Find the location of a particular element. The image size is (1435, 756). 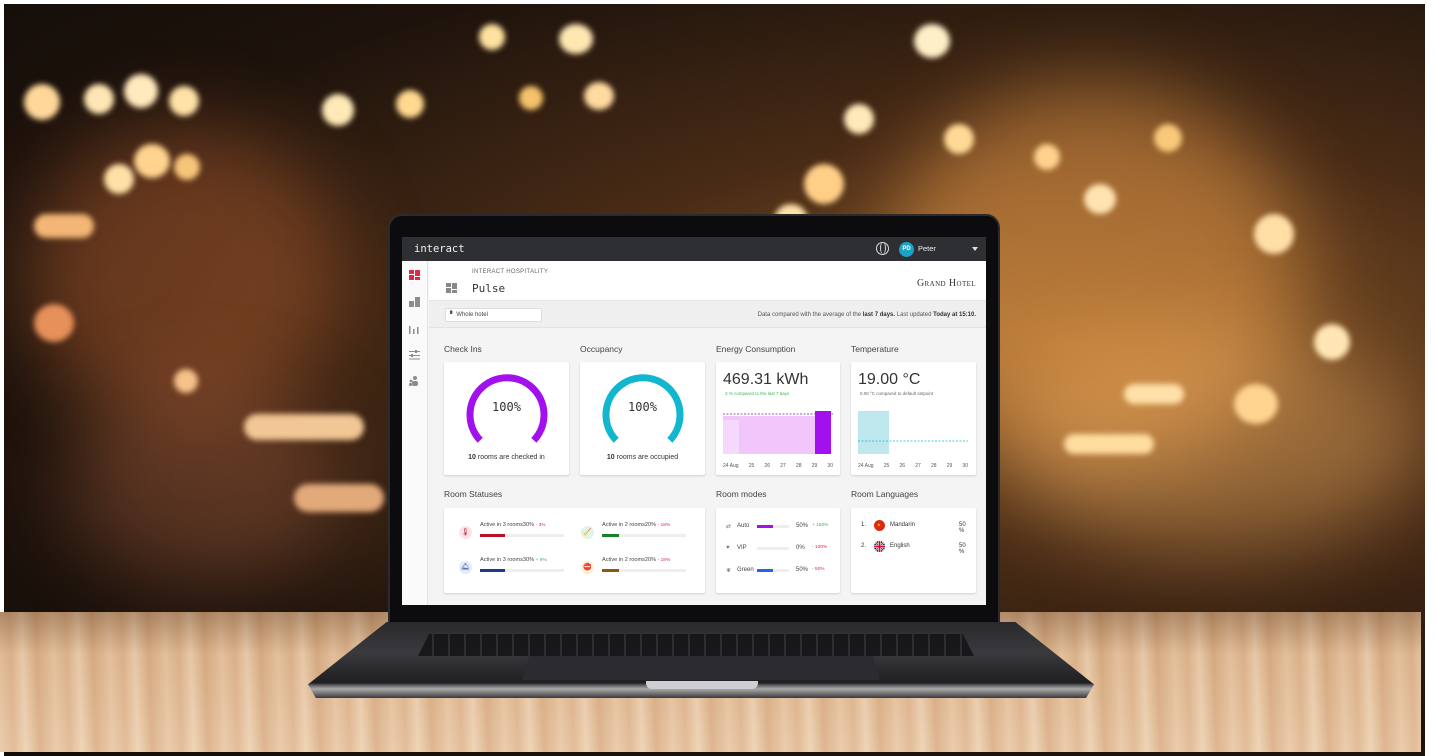

users-icon is located at coordinates (414, 381).